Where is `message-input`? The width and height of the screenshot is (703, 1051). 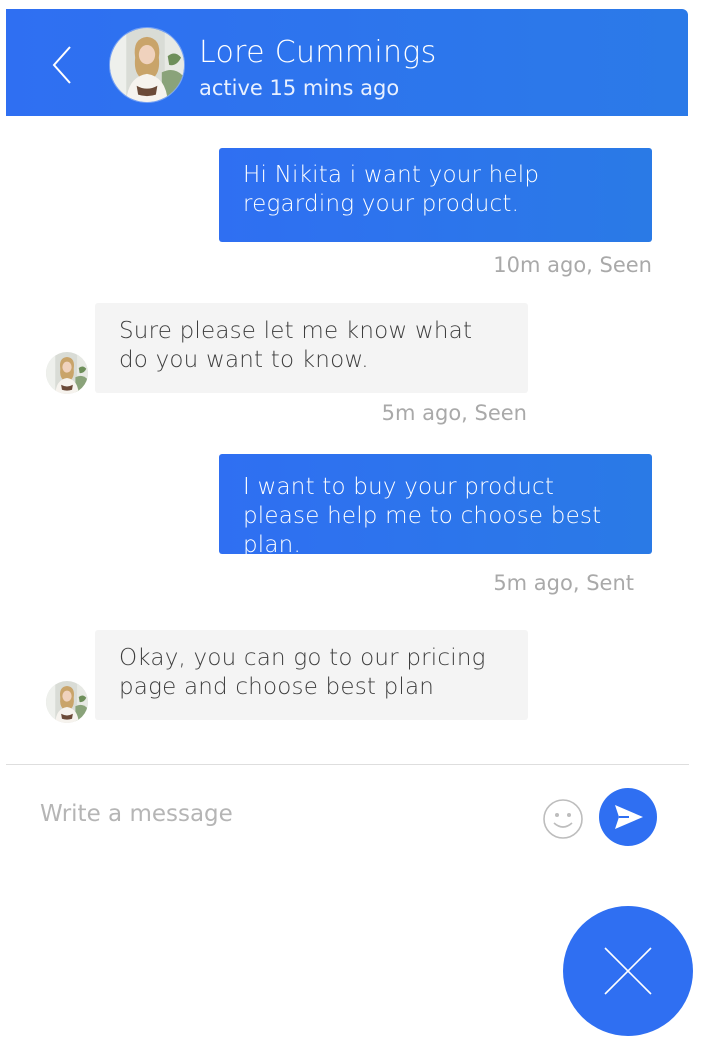 message-input is located at coordinates (280, 814).